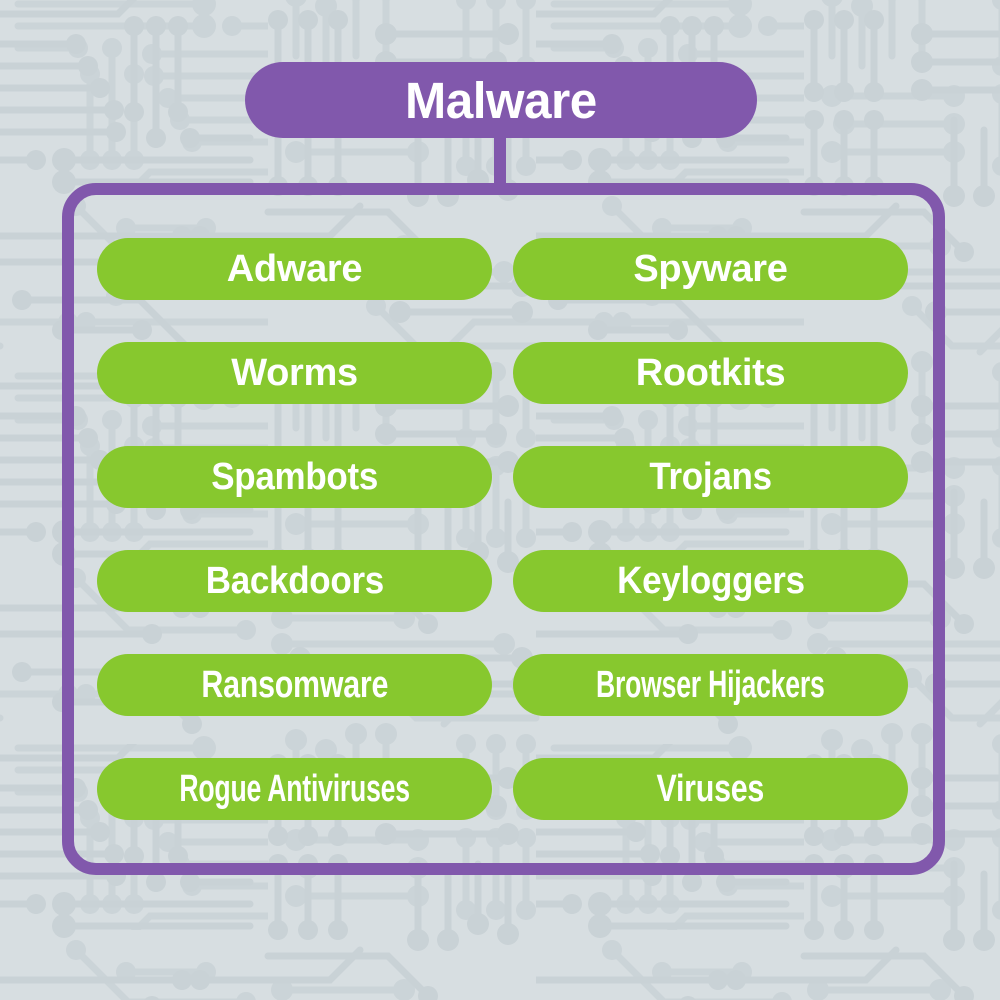 Image resolution: width=1000 pixels, height=1000 pixels. I want to click on malware-type-label: Rogue Antiviruses, so click(294, 789).